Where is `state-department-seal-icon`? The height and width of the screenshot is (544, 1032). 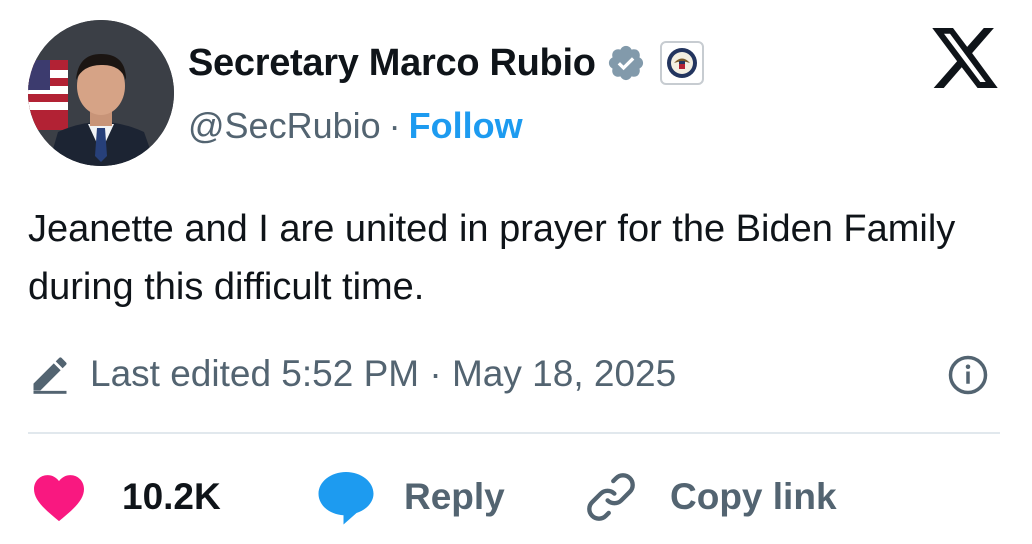
state-department-seal-icon is located at coordinates (681, 63).